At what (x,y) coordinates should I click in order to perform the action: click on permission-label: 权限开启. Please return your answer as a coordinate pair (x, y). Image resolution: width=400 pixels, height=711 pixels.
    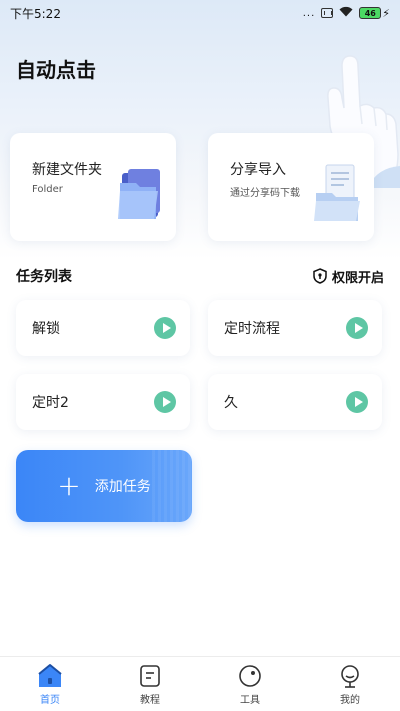
    Looking at the image, I should click on (357, 278).